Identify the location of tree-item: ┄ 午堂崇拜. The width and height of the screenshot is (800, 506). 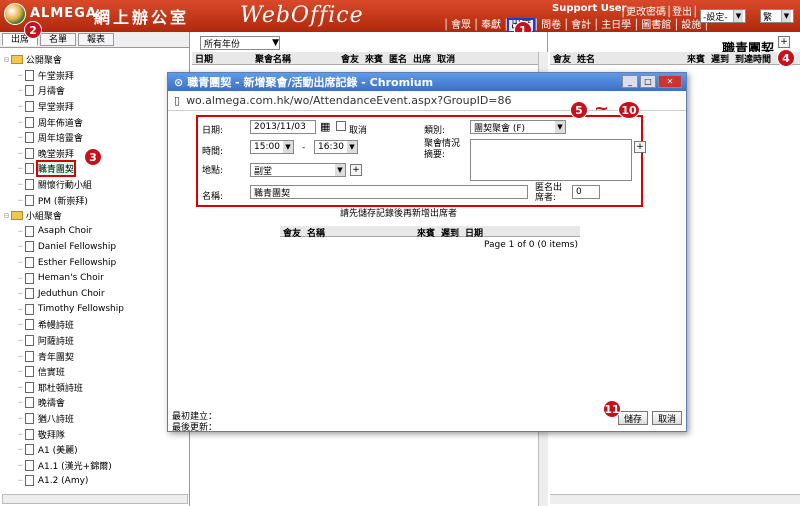
(94, 76).